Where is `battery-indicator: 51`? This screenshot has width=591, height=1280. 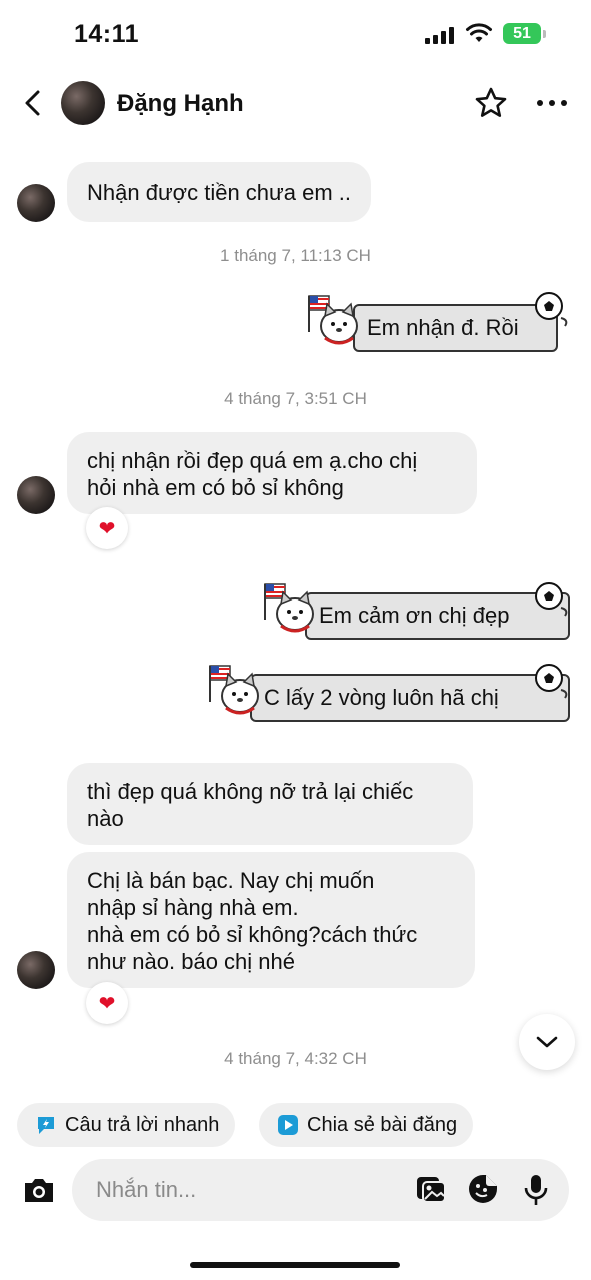
battery-indicator: 51 is located at coordinates (522, 33).